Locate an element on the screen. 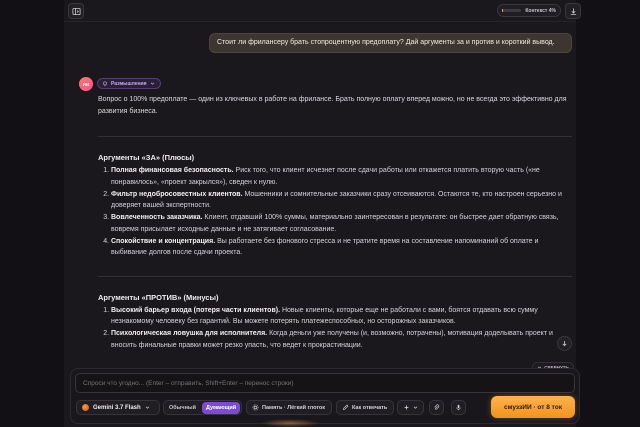  memory-label: Память · Лёгкий глоток is located at coordinates (294, 407).